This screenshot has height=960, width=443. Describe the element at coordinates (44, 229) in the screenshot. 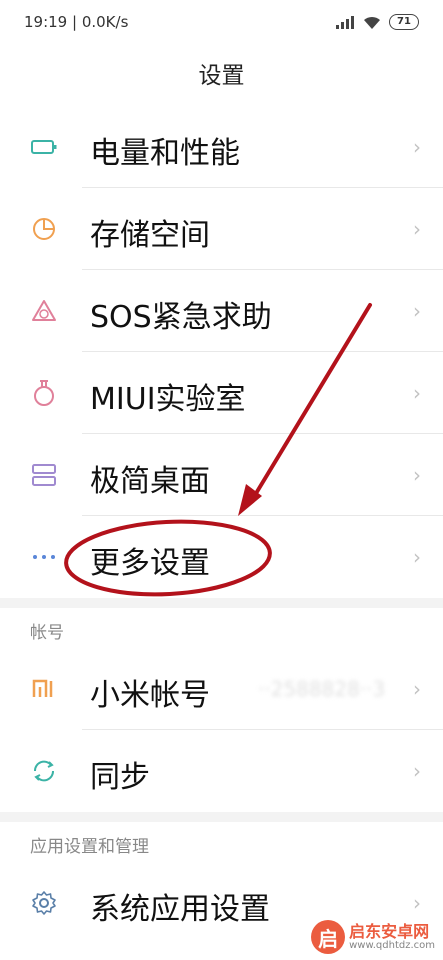

I see `pie-chart-icon` at that location.